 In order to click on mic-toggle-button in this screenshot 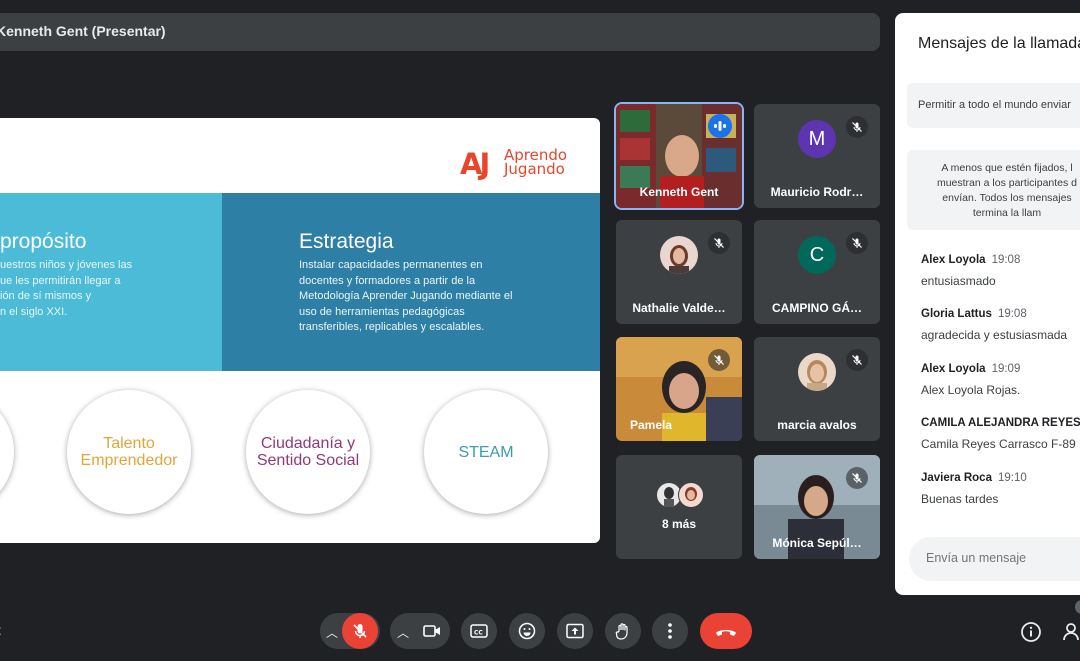, I will do `click(360, 631)`.